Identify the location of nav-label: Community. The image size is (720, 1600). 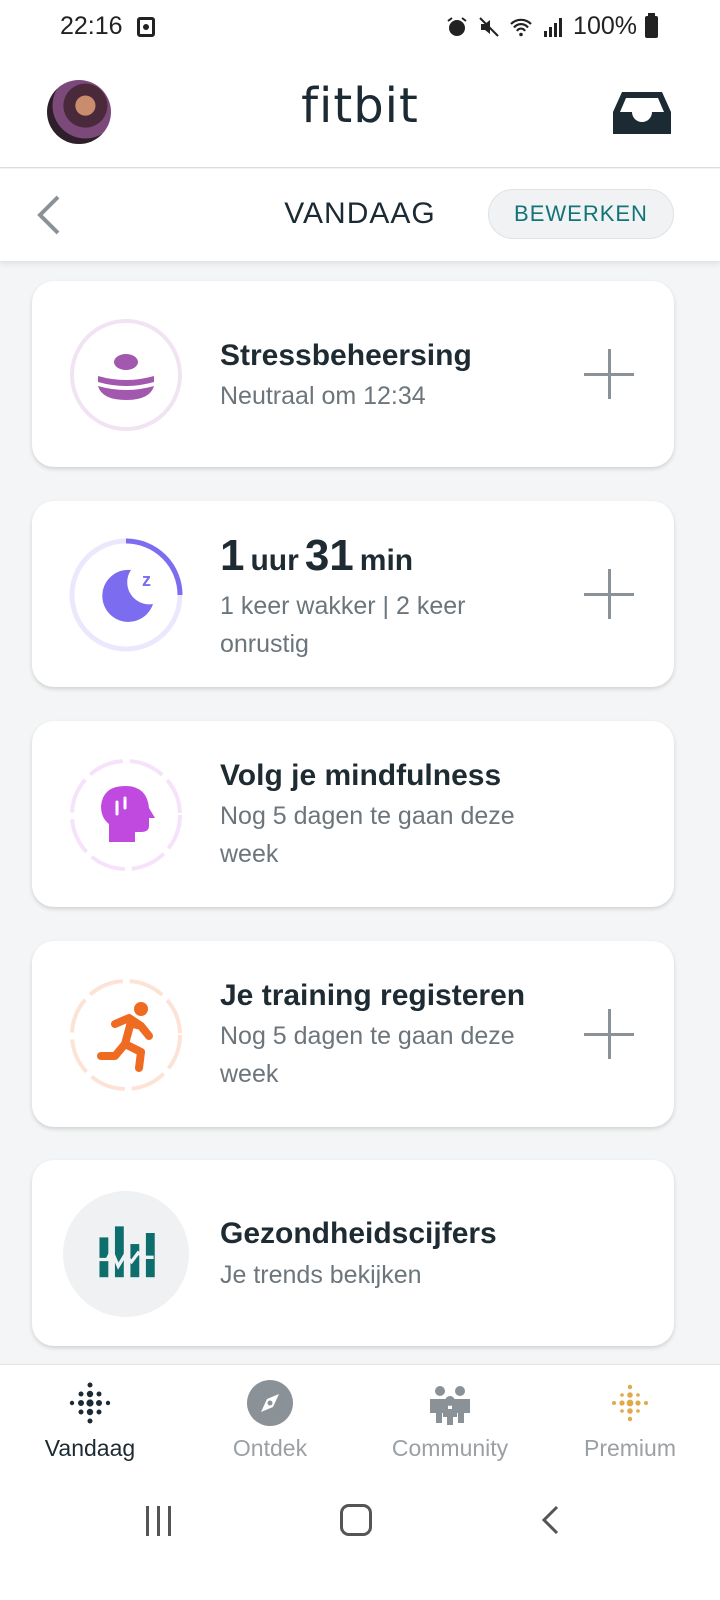
(450, 1448).